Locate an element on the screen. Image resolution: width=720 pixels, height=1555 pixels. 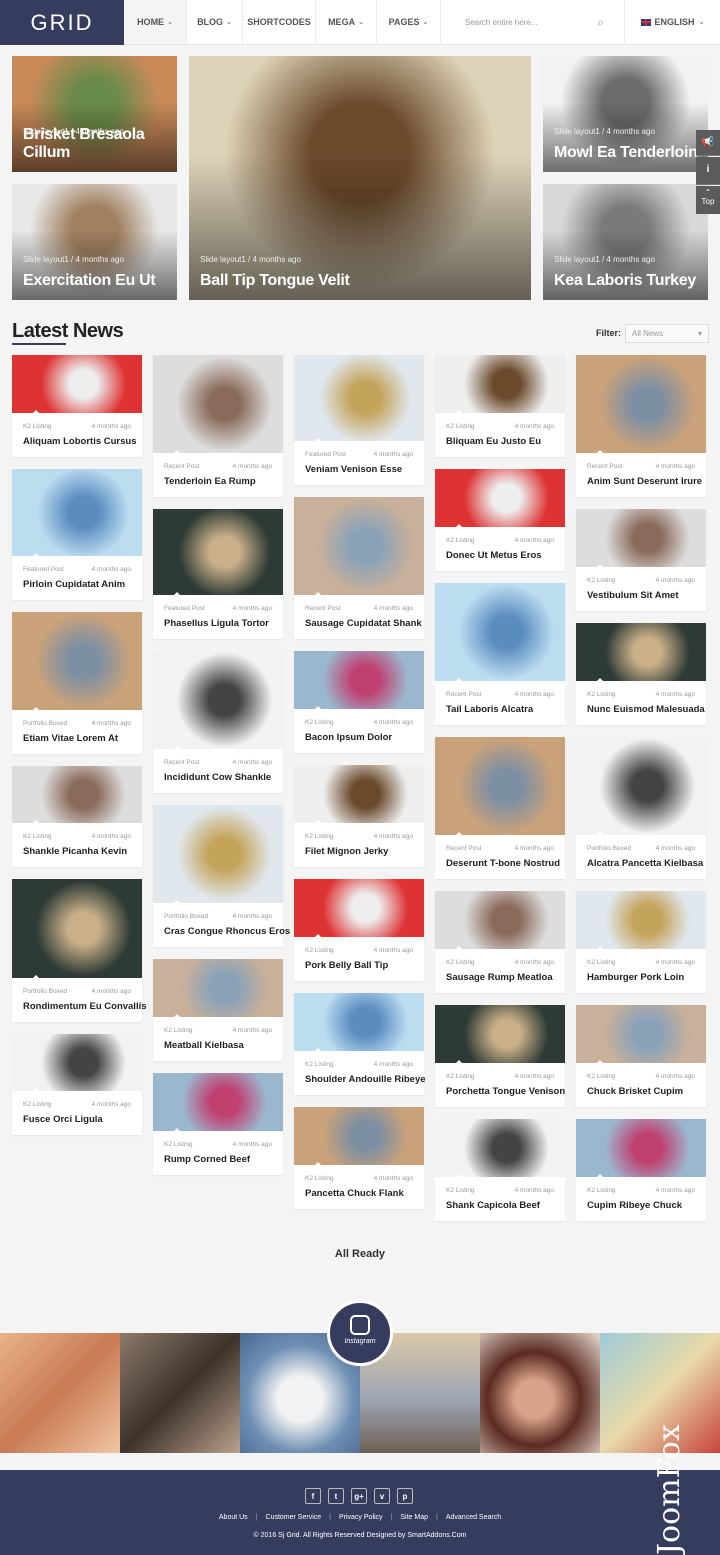
pinterest-icon: p is located at coordinates (405, 1496).